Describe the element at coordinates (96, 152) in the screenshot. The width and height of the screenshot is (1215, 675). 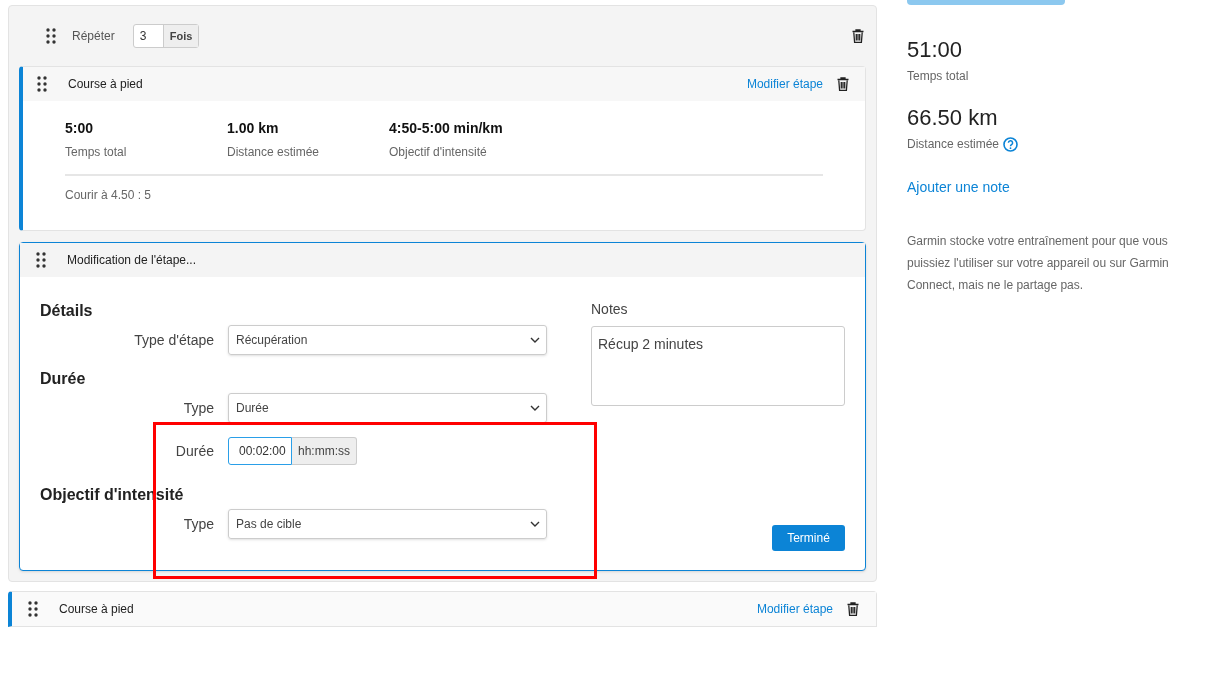
I see `stat-label: Temps total` at that location.